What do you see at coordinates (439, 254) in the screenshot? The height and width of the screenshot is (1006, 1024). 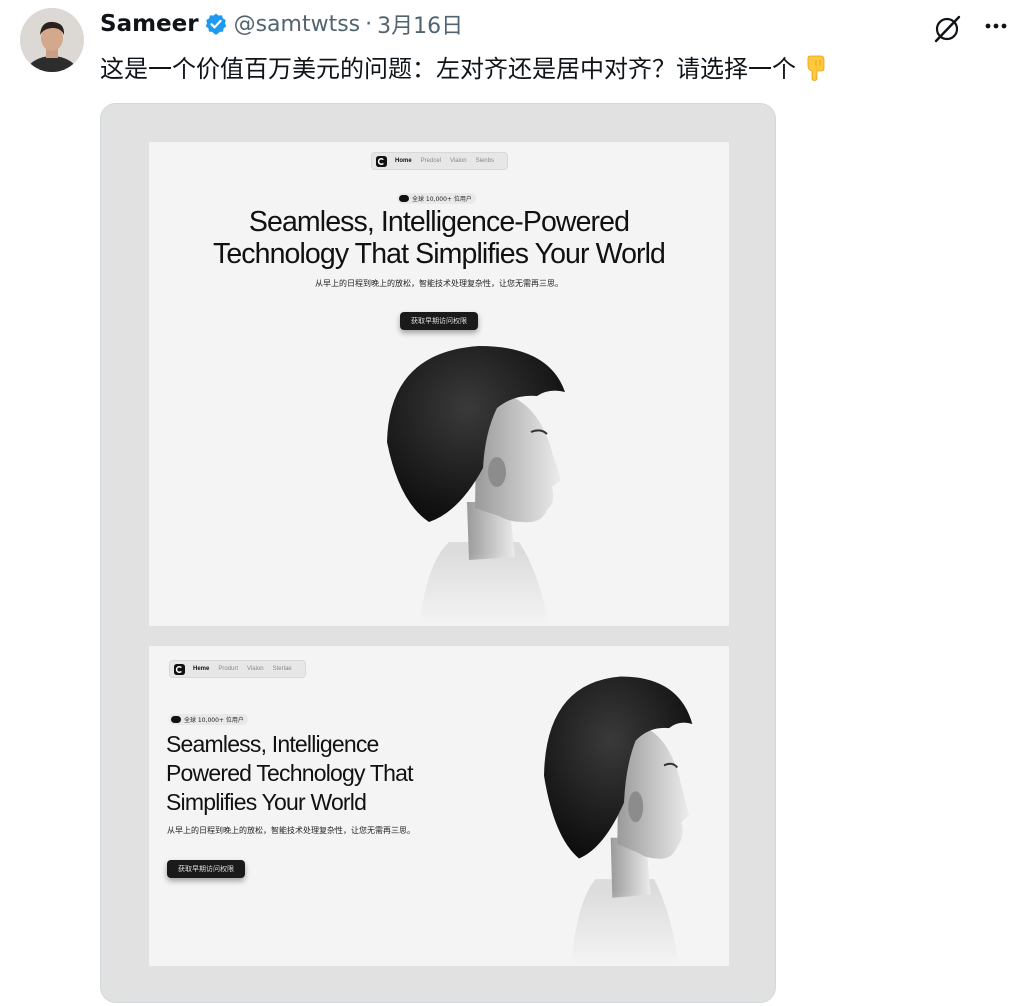 I see `mock-headline-line: Technology That Simplifies Your World` at bounding box center [439, 254].